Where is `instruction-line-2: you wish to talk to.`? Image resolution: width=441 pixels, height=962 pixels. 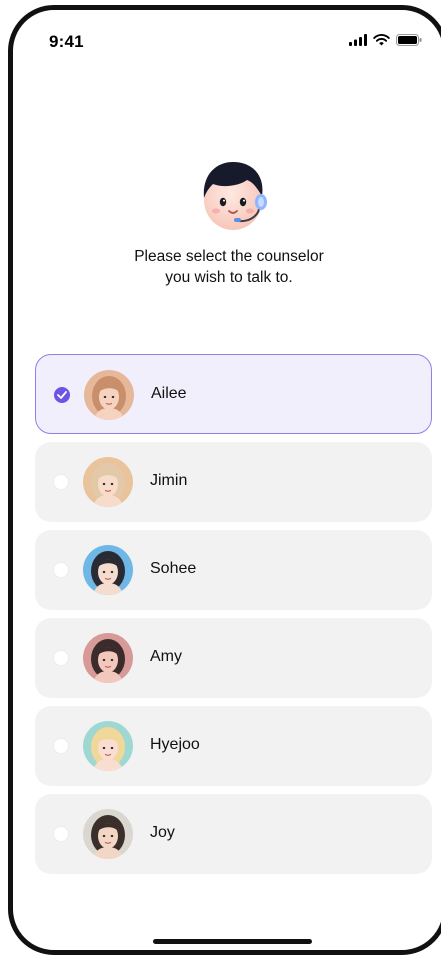 instruction-line-2: you wish to talk to. is located at coordinates (229, 277).